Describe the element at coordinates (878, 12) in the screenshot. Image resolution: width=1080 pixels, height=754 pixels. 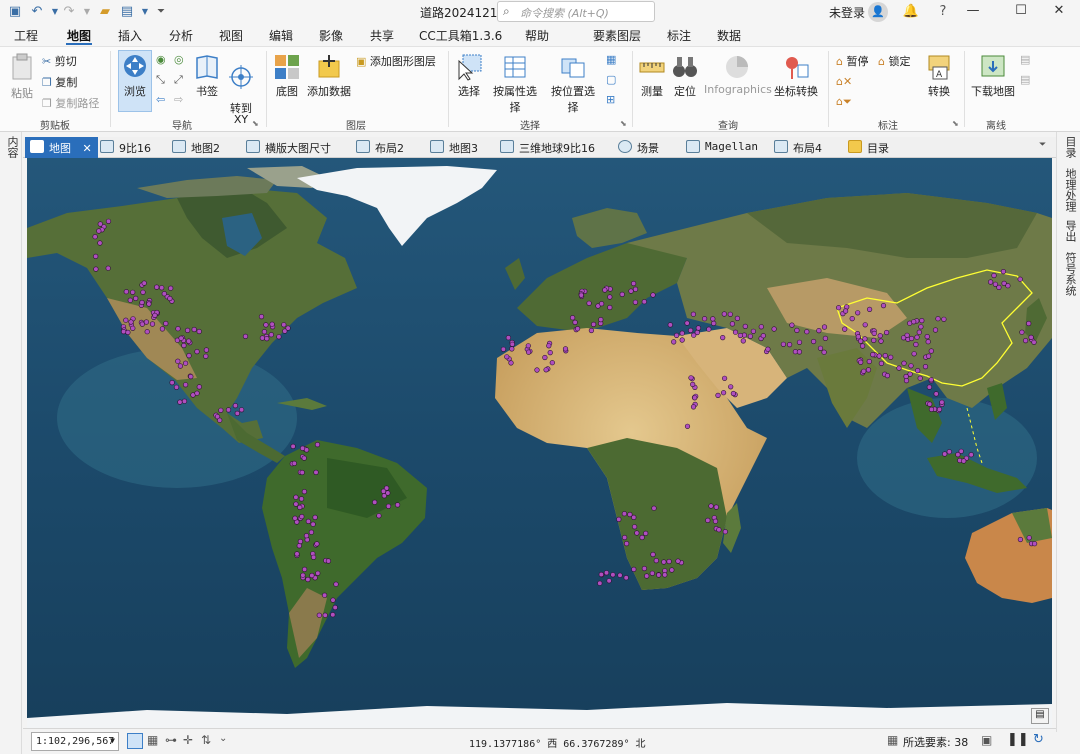
I see `user-avatar-icon: 👤` at that location.